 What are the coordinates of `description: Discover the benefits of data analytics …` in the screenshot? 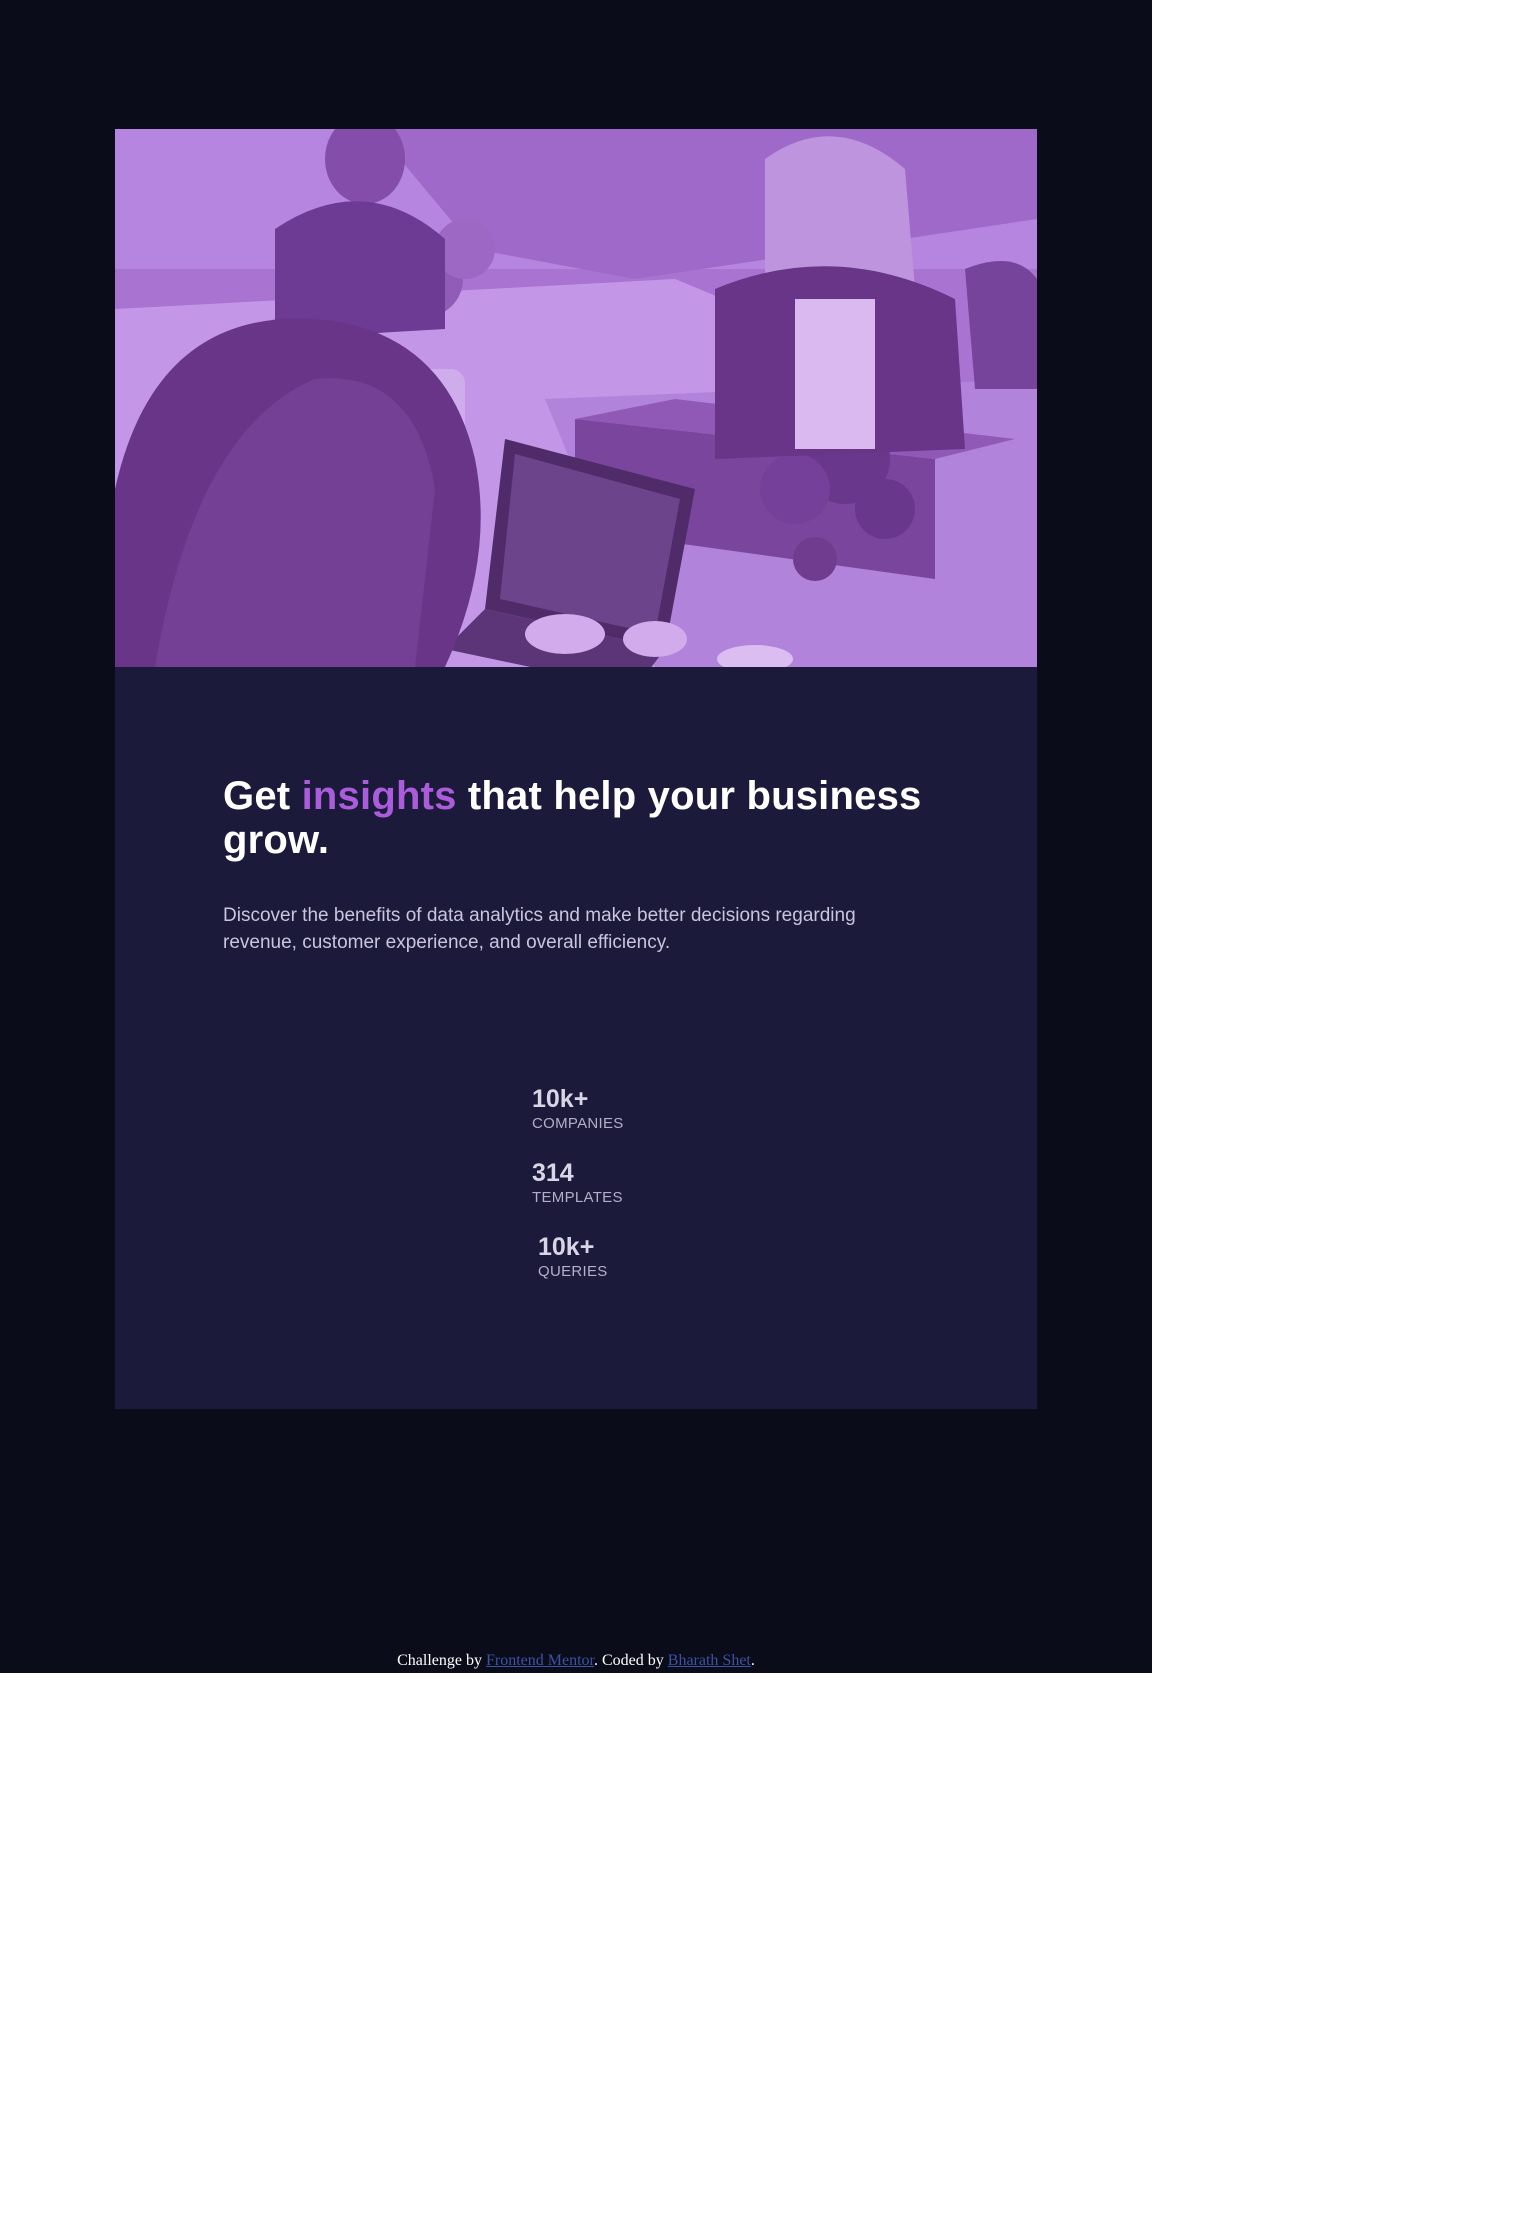 It's located at (539, 929).